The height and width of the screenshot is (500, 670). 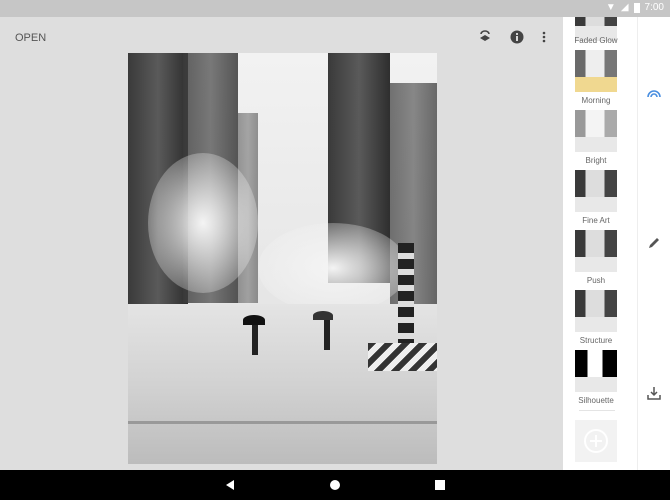 What do you see at coordinates (335, 8) in the screenshot?
I see `status-bar: ▼ ◢ 7:00` at bounding box center [335, 8].